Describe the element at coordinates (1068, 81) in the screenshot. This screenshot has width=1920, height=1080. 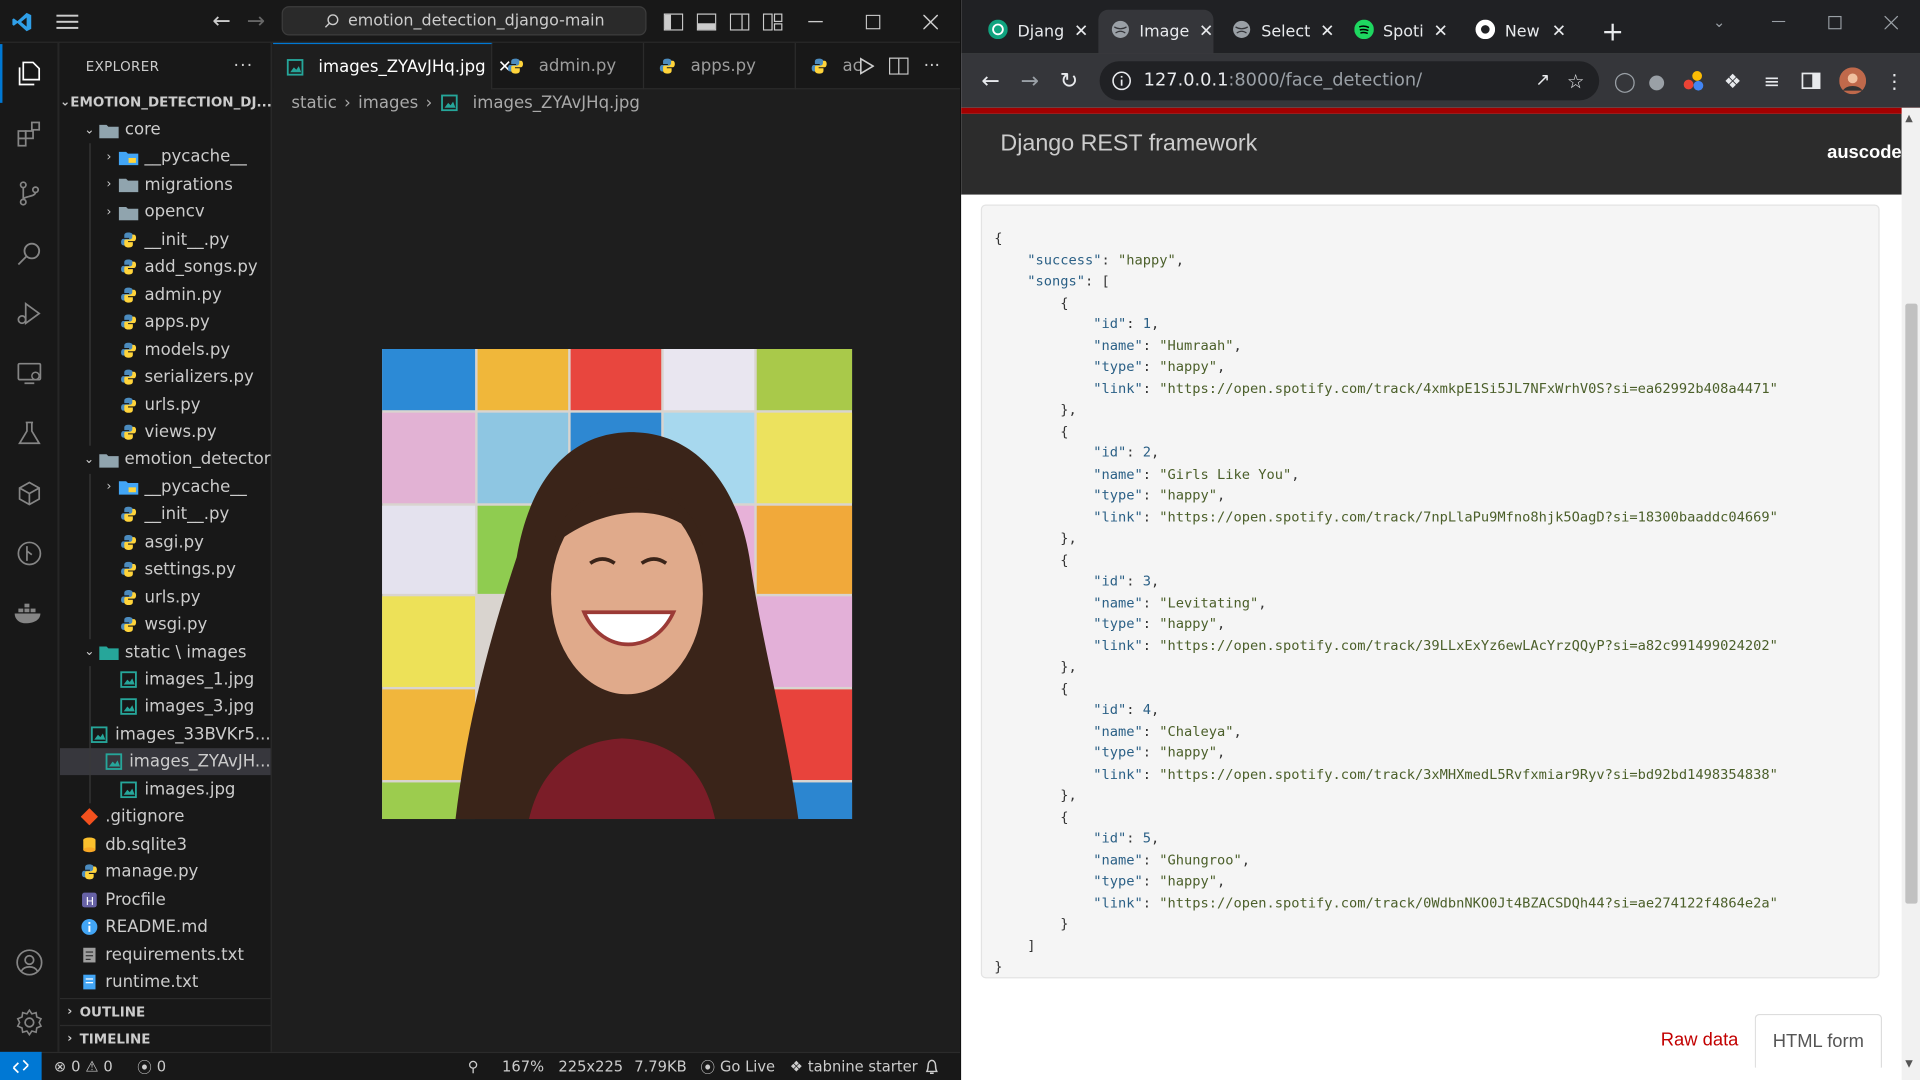
I see `reload-icon: ↻` at that location.